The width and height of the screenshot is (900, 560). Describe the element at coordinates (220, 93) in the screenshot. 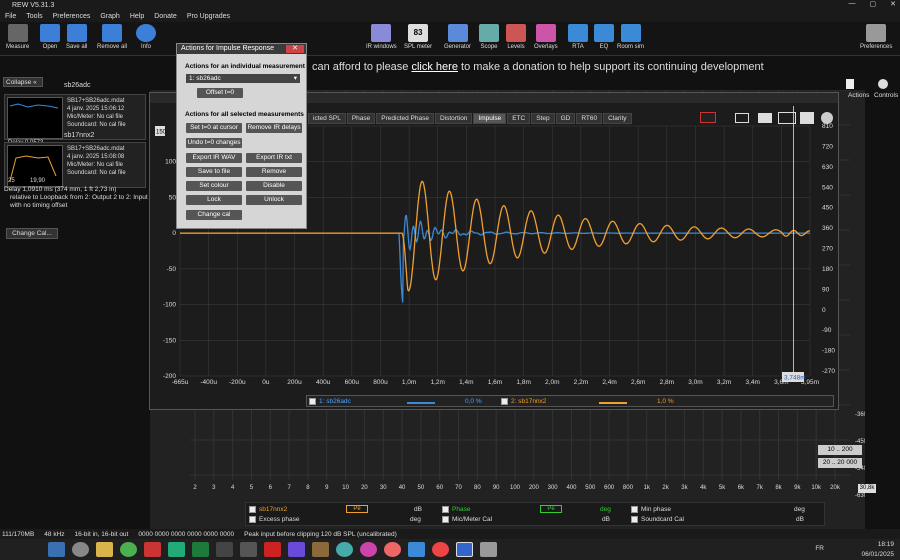

I see `offset-t0-button: Offset t=0` at that location.